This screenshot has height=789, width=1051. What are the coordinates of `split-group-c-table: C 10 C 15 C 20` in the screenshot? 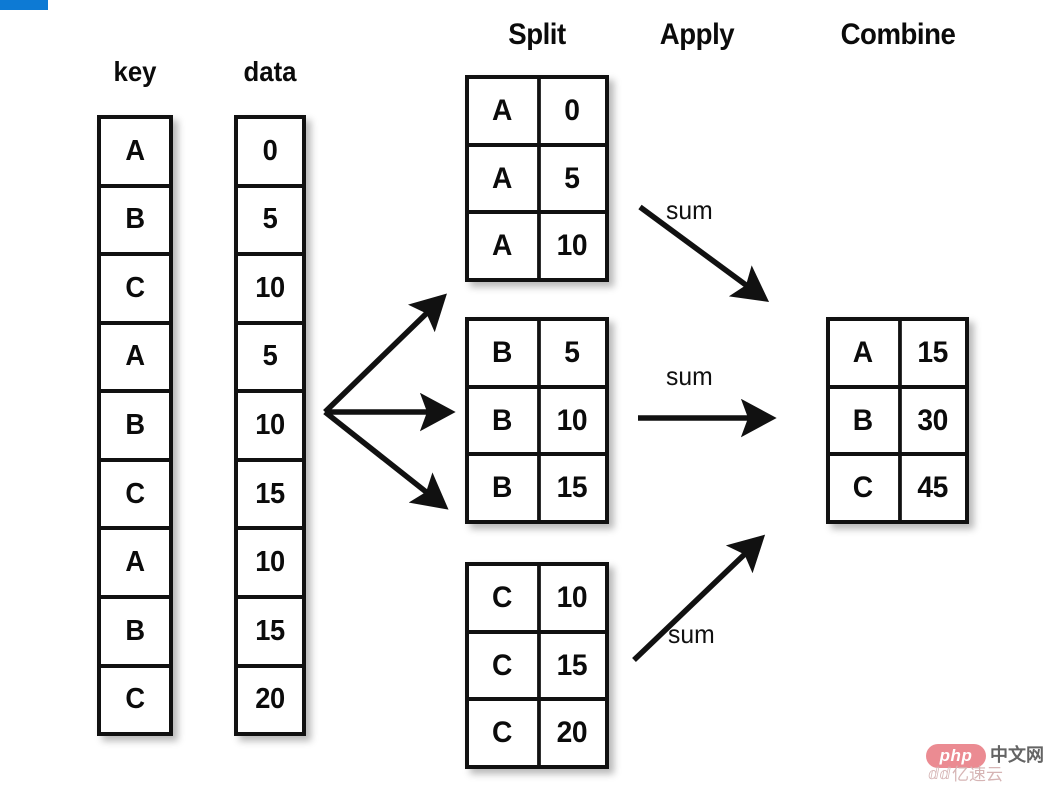 It's located at (537, 665).